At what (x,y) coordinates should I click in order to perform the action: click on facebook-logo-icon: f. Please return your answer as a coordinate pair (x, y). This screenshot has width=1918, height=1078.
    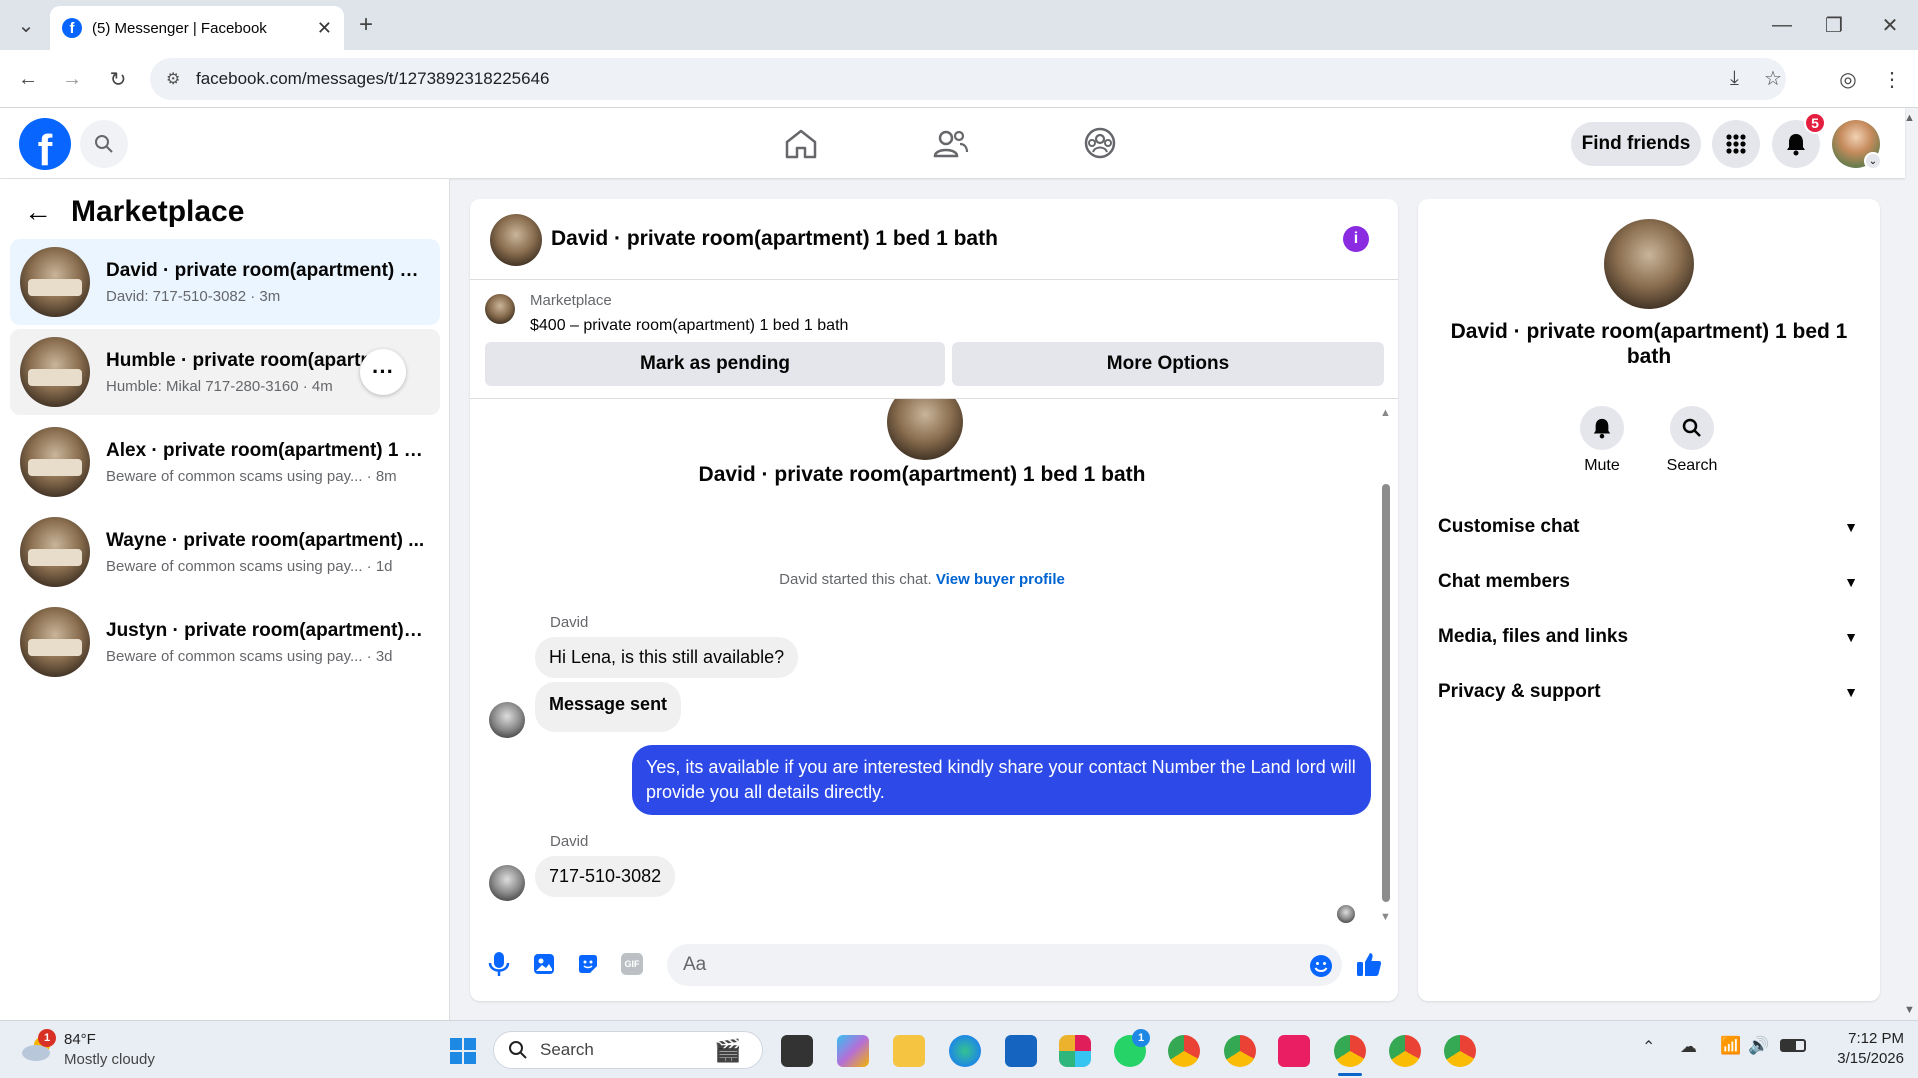
    Looking at the image, I should click on (45, 144).